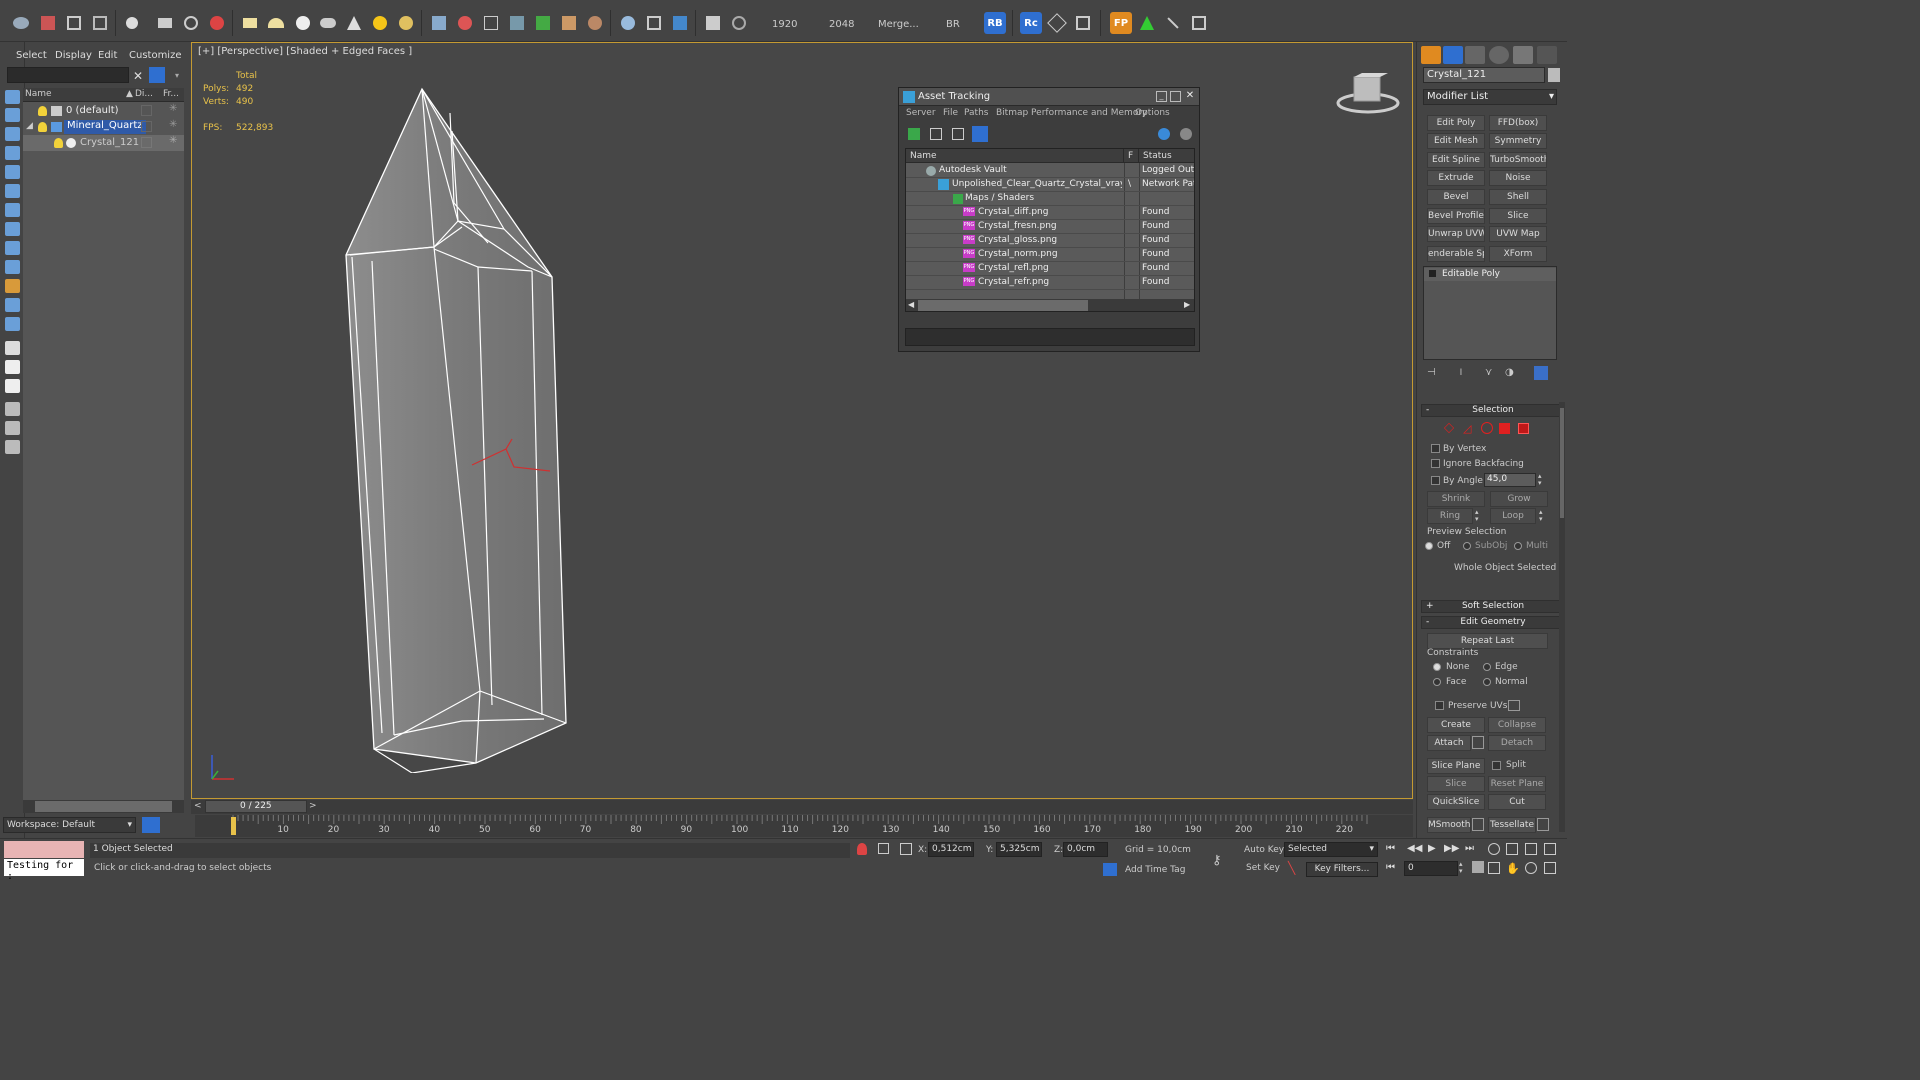 The width and height of the screenshot is (1920, 1080). What do you see at coordinates (1512, 825) in the screenshot?
I see `tessellate-button: Tessellate` at bounding box center [1512, 825].